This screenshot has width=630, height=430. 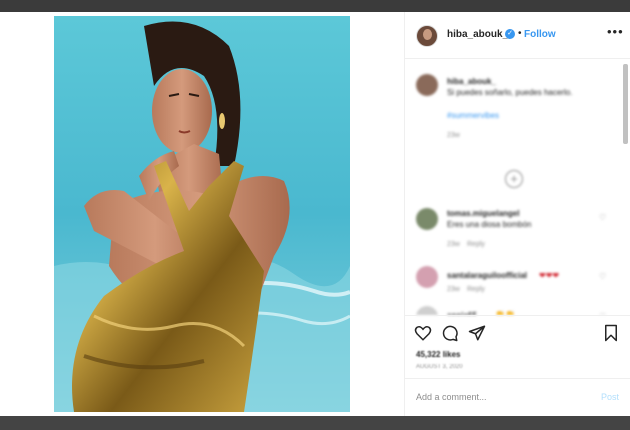 I want to click on verified-icon: ✓, so click(x=510, y=34).